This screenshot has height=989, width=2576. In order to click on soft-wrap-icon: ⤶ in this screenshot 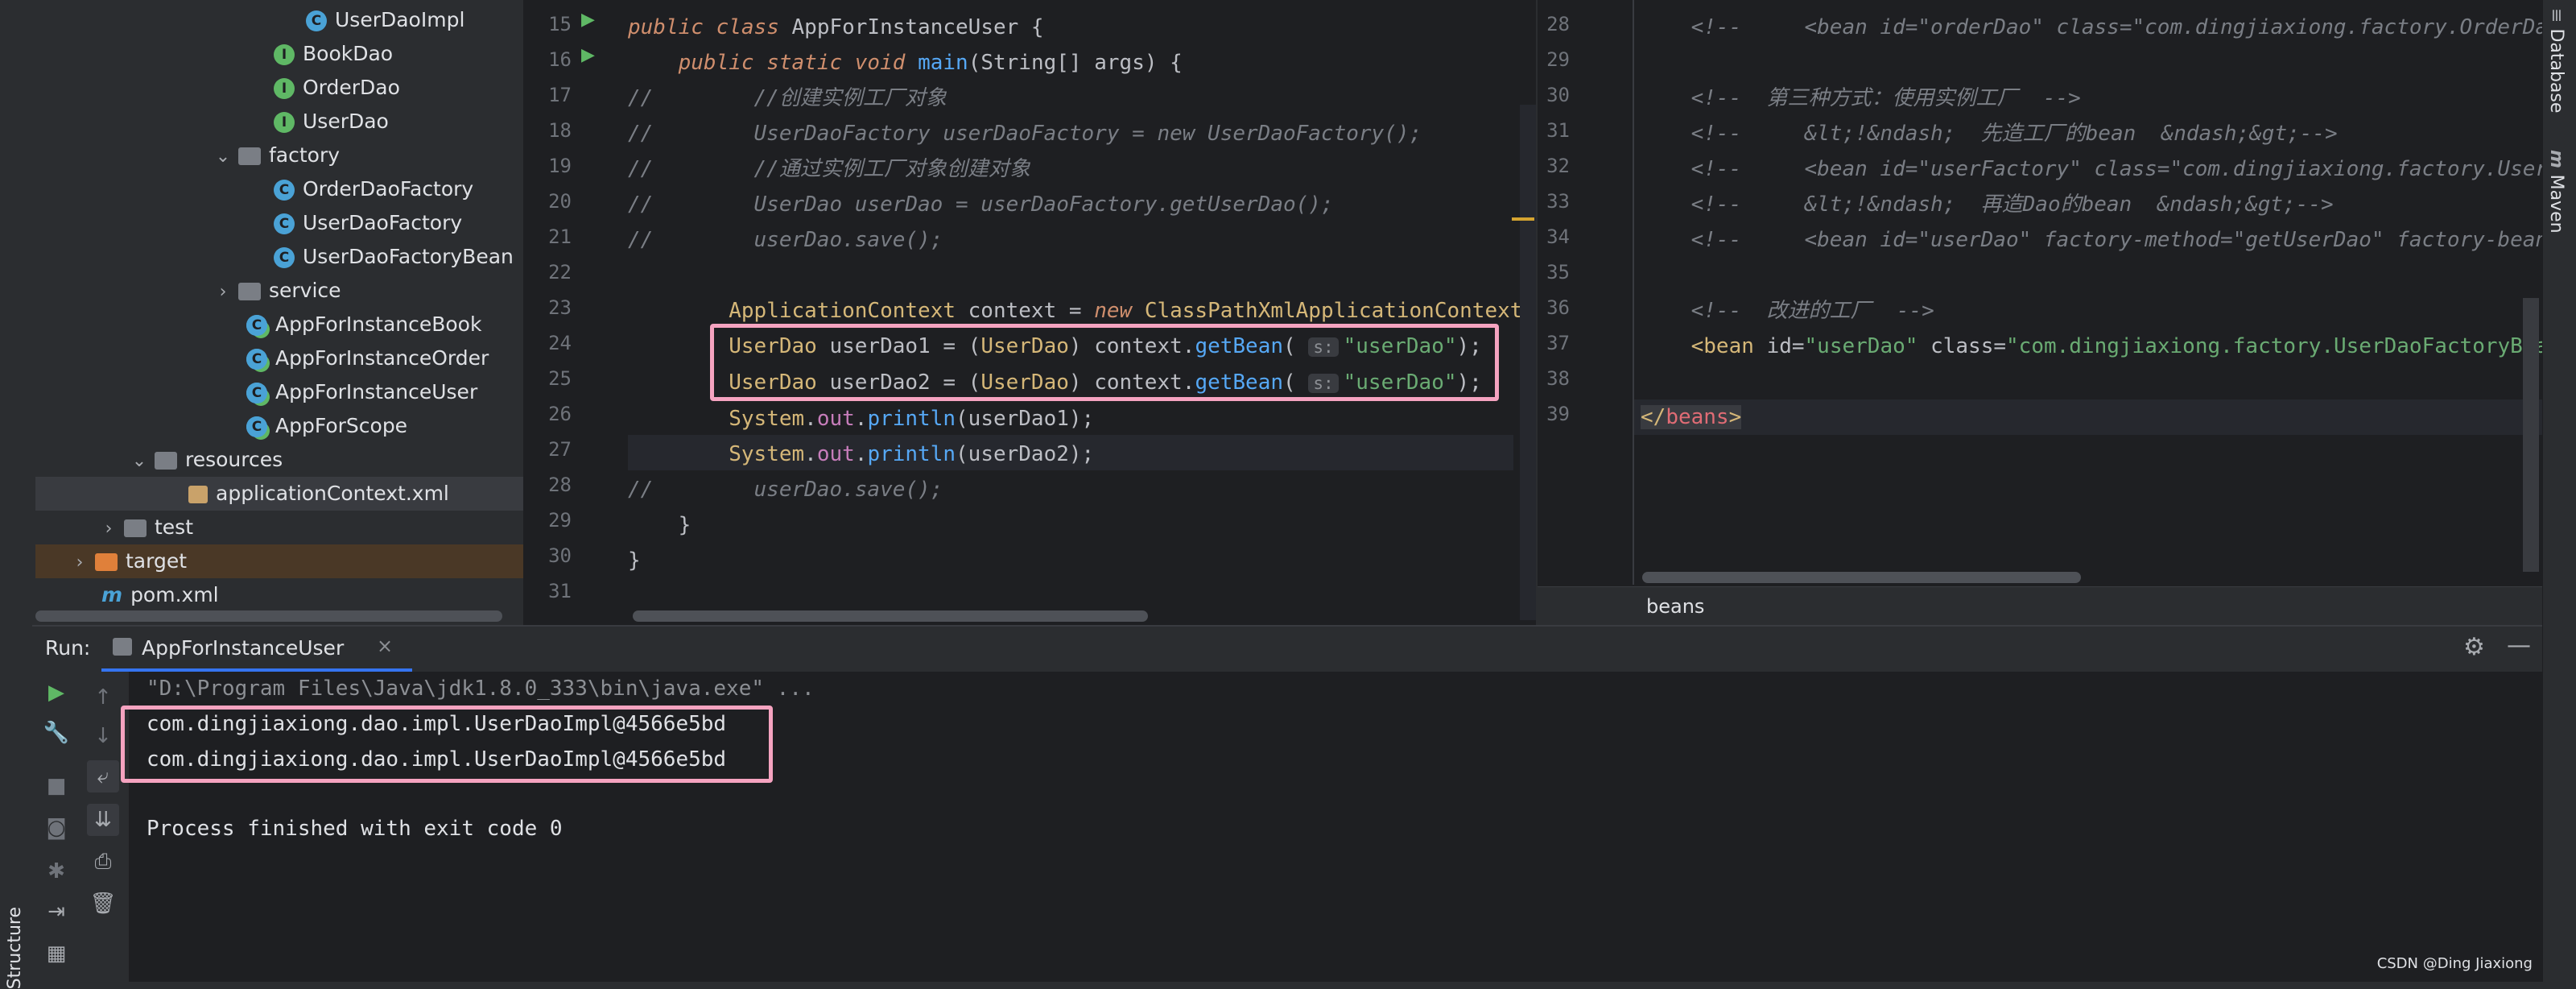, I will do `click(103, 776)`.